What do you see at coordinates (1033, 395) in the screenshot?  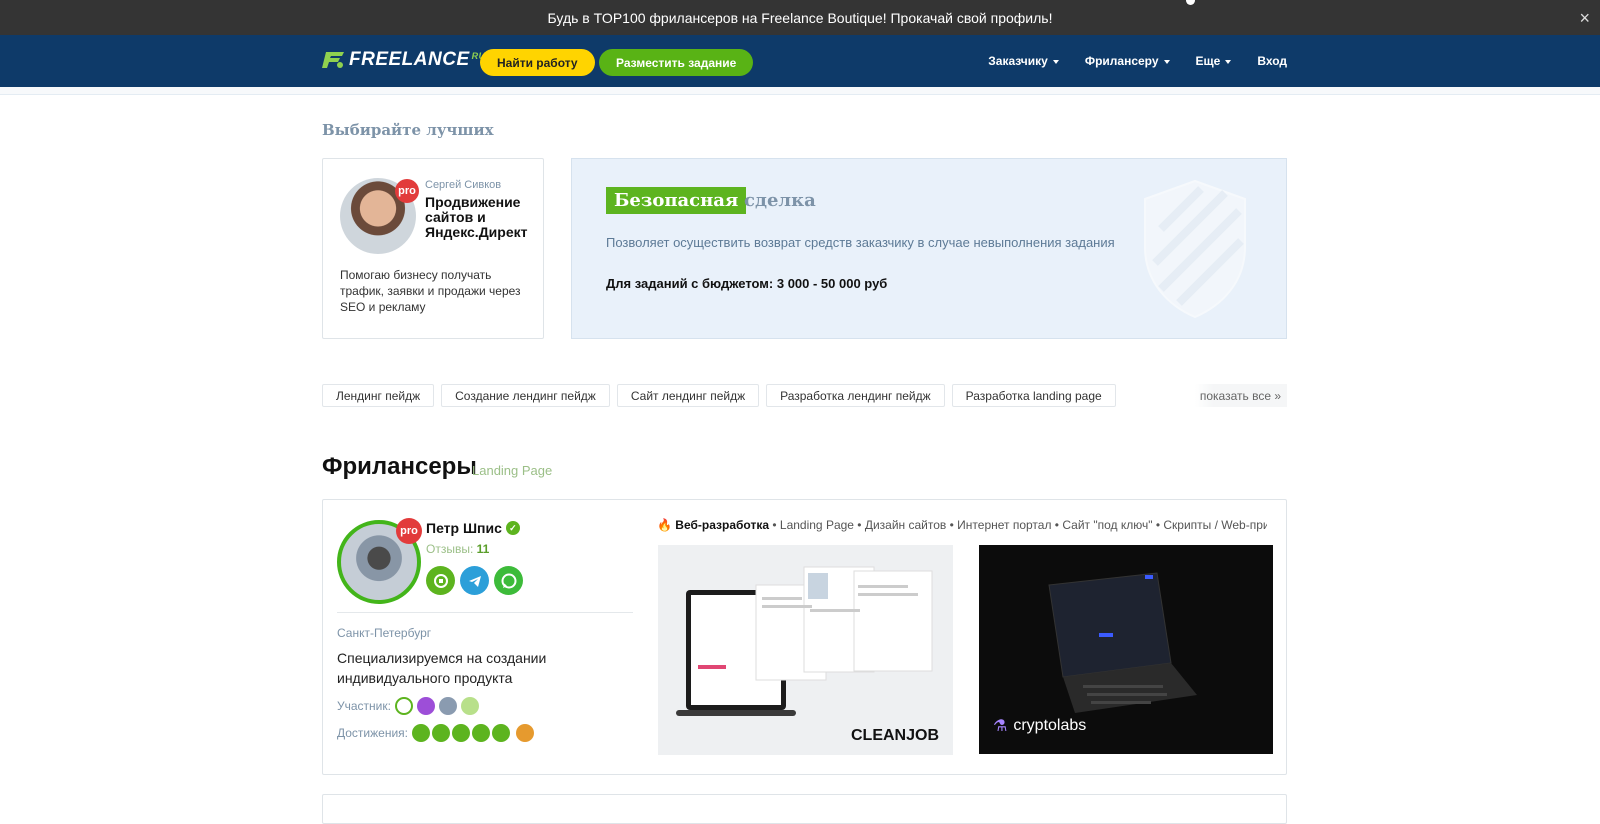 I see `tag-item: Разработка landing page` at bounding box center [1033, 395].